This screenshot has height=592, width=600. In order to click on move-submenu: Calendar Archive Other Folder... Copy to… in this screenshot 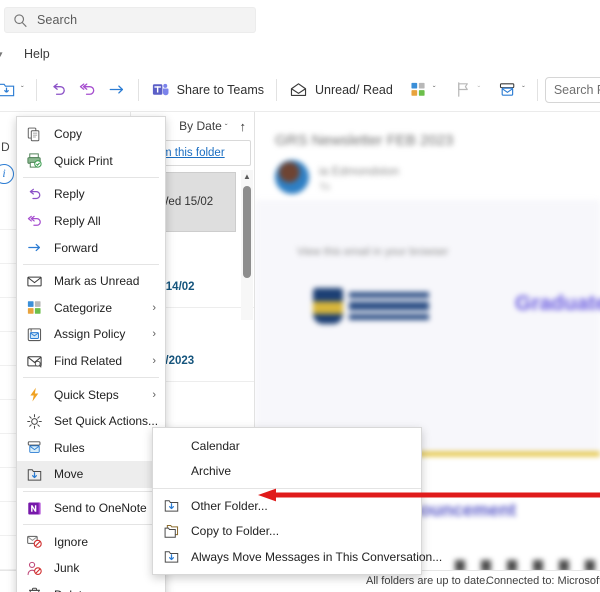, I will do `click(297, 501)`.